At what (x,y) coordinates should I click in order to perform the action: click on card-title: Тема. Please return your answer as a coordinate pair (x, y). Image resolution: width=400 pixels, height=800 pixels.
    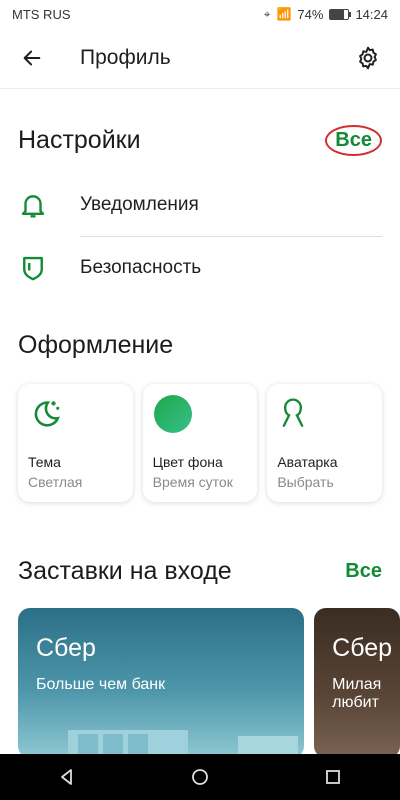
    Looking at the image, I should click on (44, 462).